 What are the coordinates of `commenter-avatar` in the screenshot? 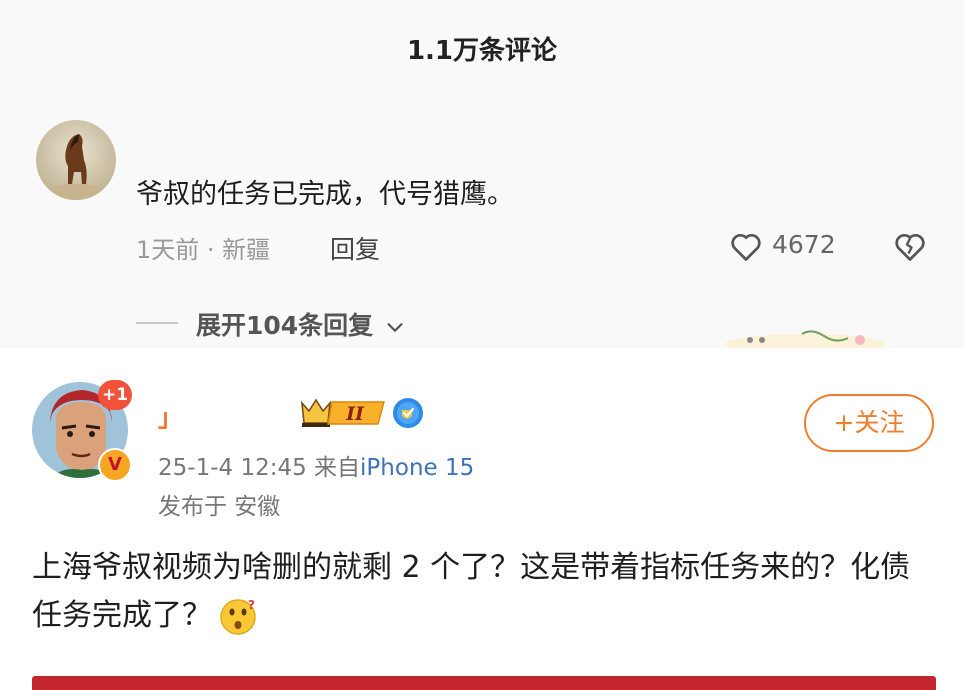 It's located at (76, 160).